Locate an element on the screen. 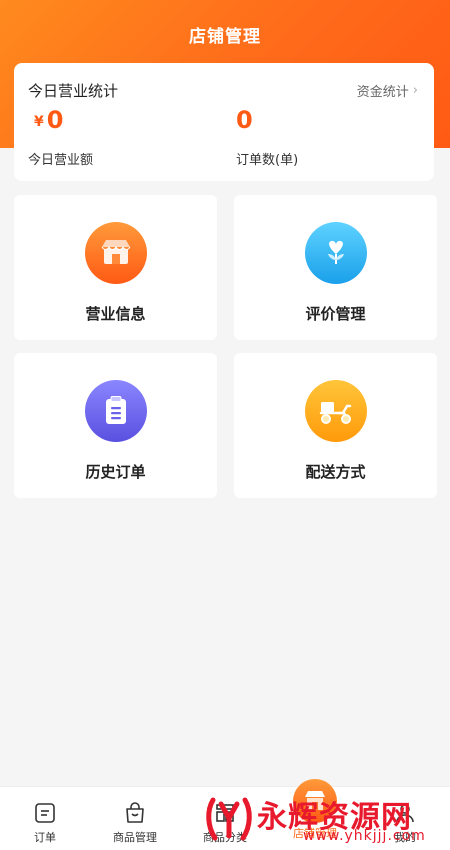  tile-label: 历史订单 is located at coordinates (115, 472).